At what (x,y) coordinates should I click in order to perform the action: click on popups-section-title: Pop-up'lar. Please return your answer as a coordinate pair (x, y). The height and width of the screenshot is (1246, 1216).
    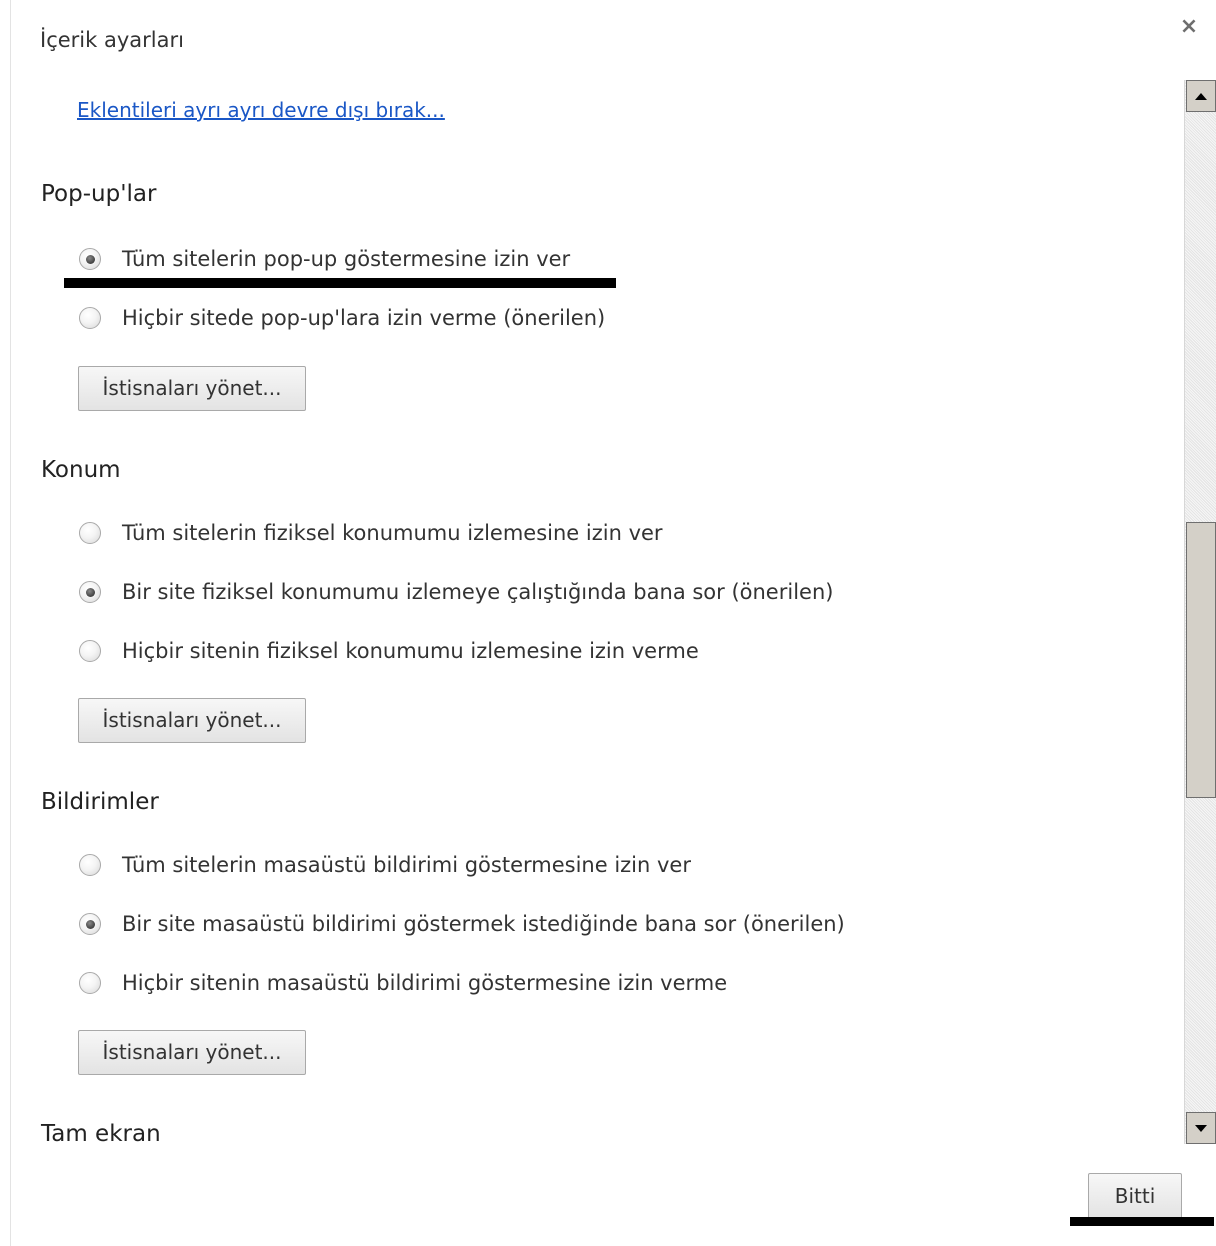
    Looking at the image, I should click on (99, 194).